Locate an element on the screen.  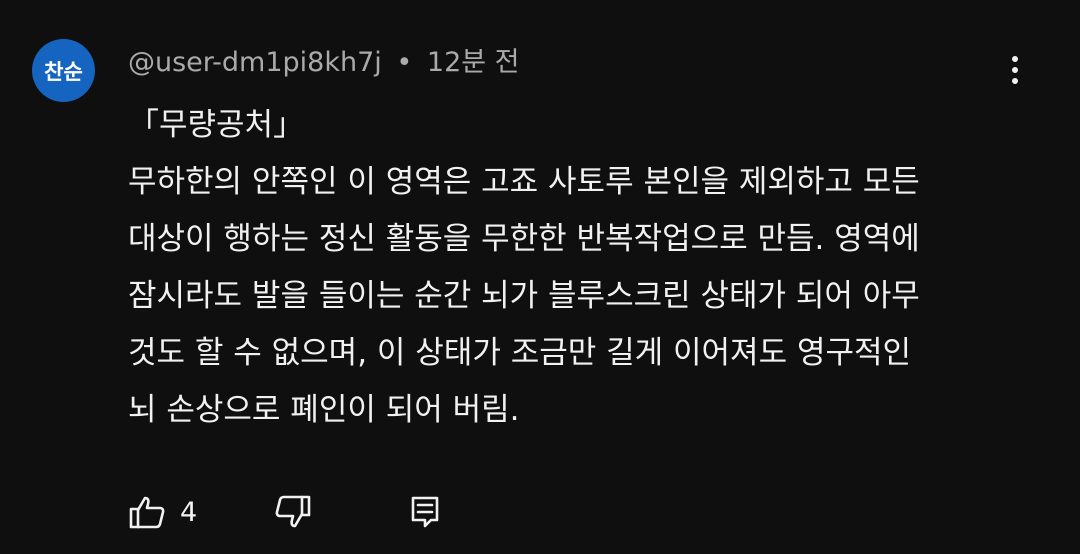
reply-button is located at coordinates (425, 512).